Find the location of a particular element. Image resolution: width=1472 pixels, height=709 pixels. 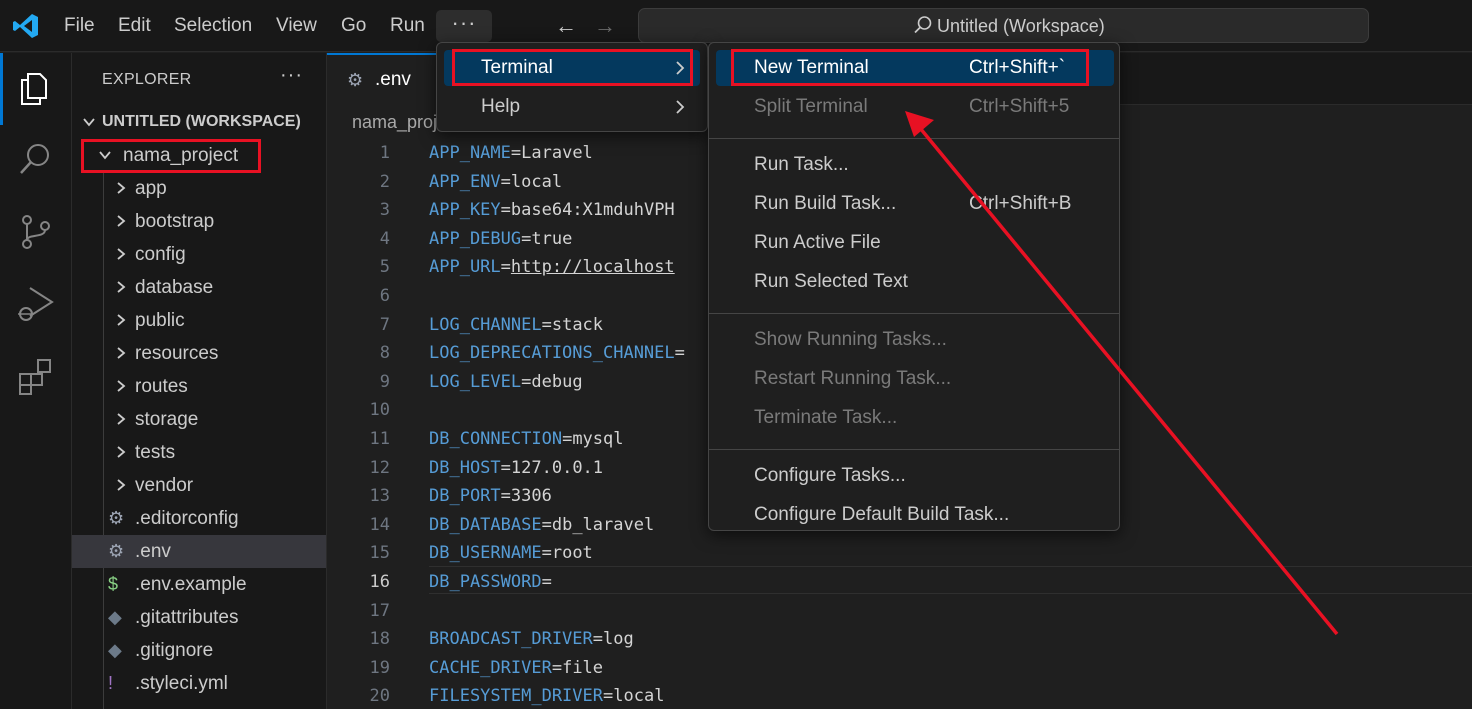

env-key: LOG_LEVEL is located at coordinates (475, 381).